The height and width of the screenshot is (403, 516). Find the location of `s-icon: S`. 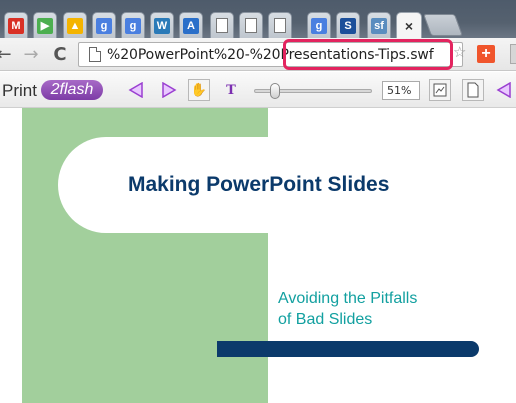

s-icon: S is located at coordinates (348, 25).